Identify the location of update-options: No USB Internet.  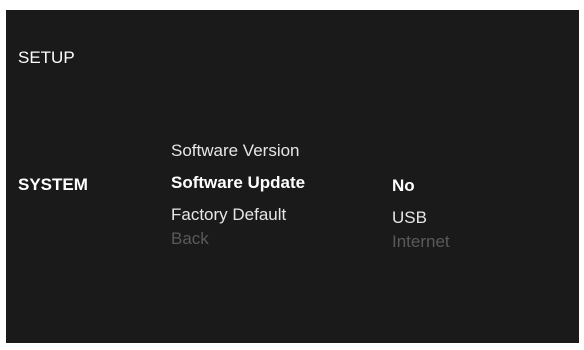
(421, 219).